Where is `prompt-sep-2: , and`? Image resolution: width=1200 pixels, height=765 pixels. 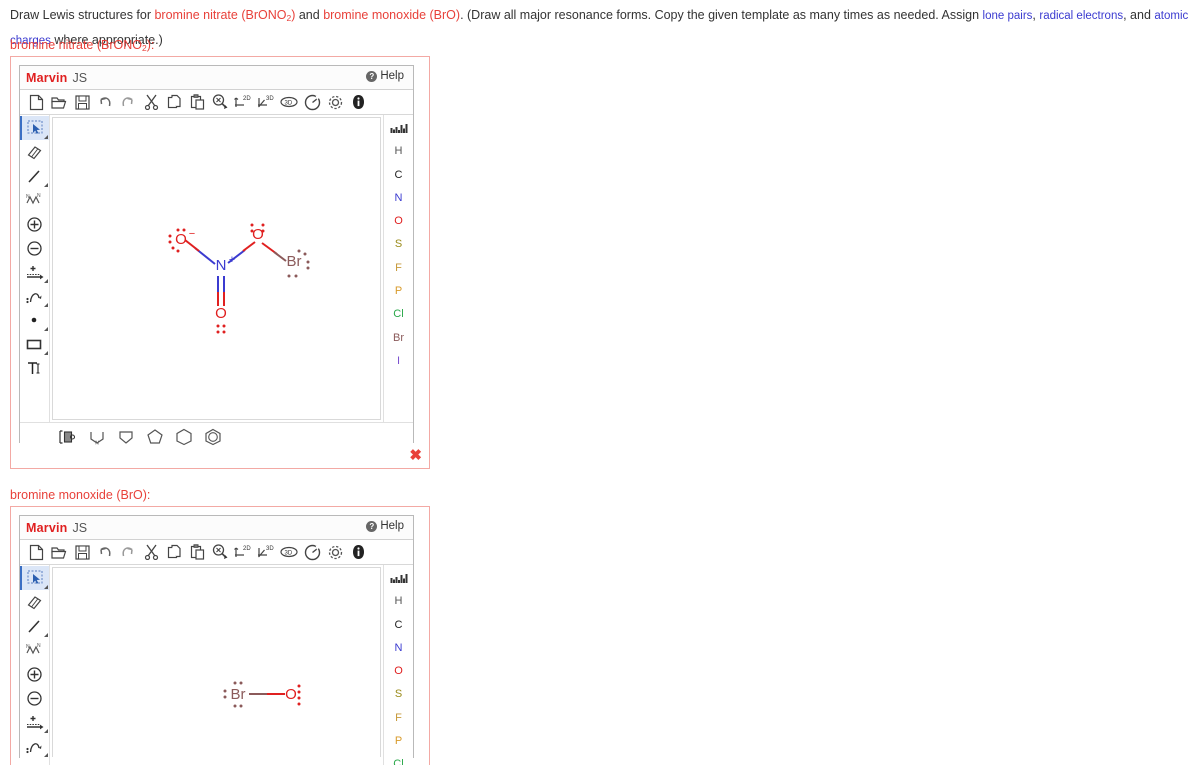 prompt-sep-2: , and is located at coordinates (1139, 15).